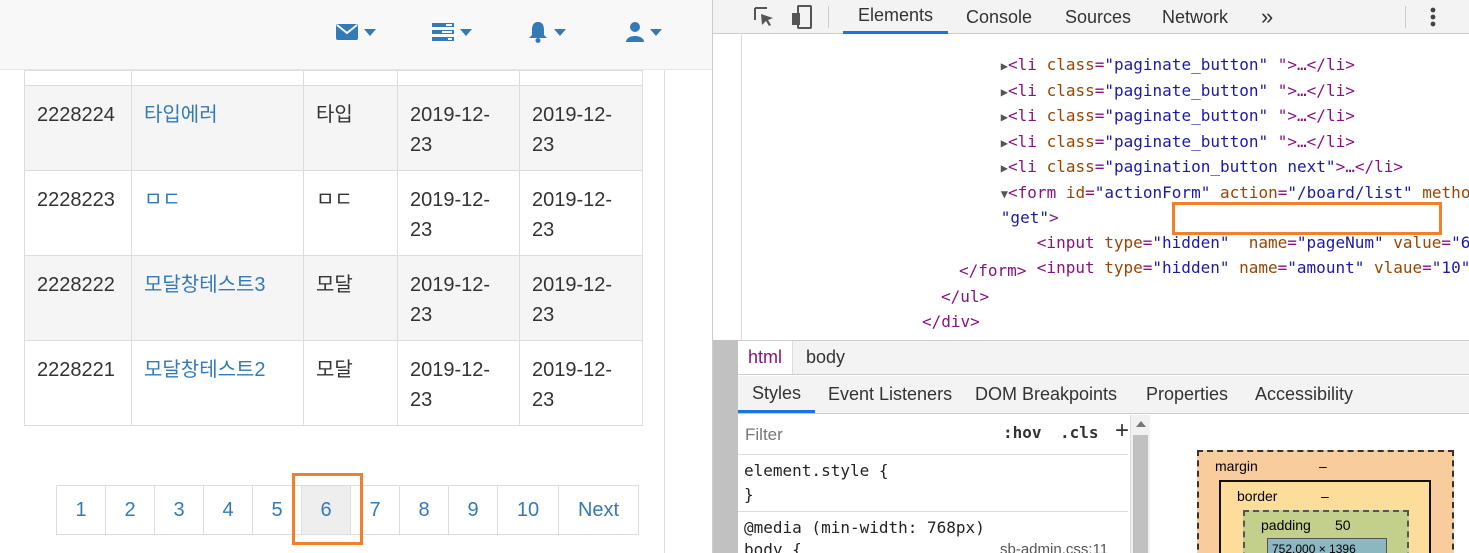 The image size is (1469, 553). What do you see at coordinates (1054, 547) in the screenshot?
I see `stylesheet-source-link: sb-admin.css:11` at bounding box center [1054, 547].